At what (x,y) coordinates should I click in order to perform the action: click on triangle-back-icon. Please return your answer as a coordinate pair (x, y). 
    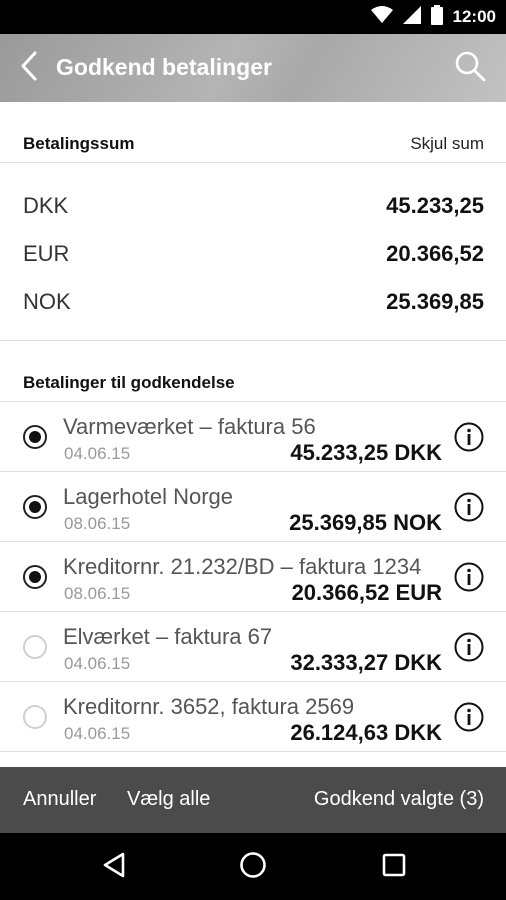
    Looking at the image, I should click on (114, 867).